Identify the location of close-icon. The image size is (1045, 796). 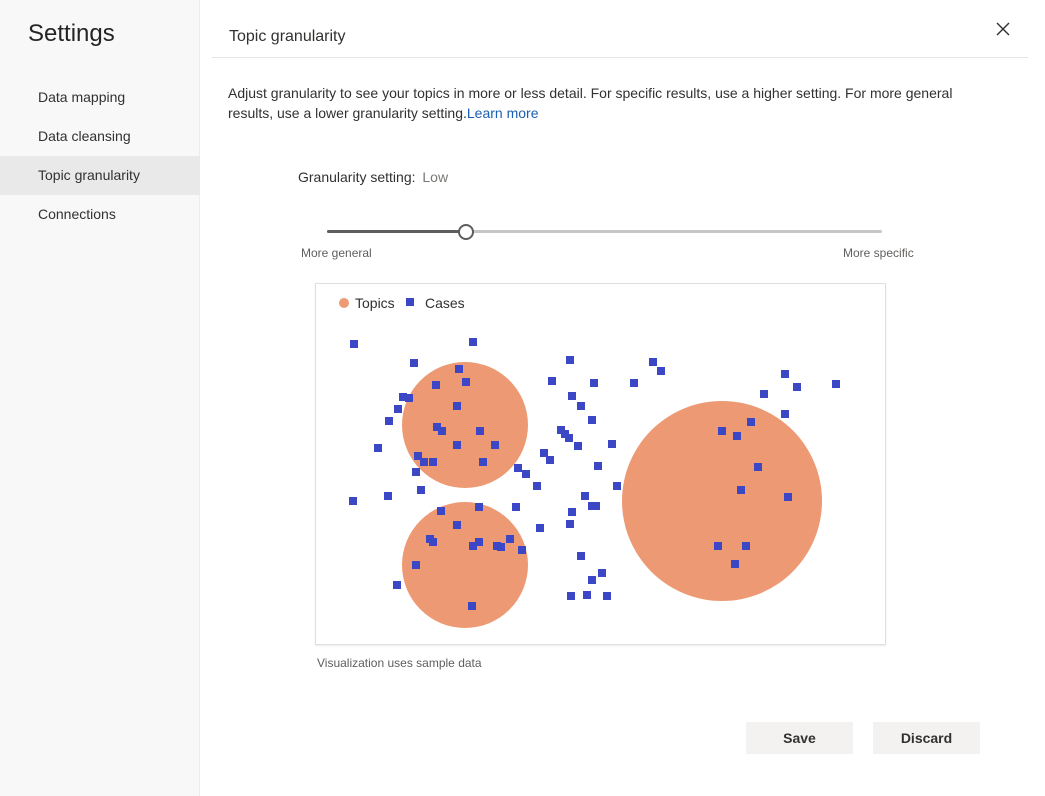
(1003, 29).